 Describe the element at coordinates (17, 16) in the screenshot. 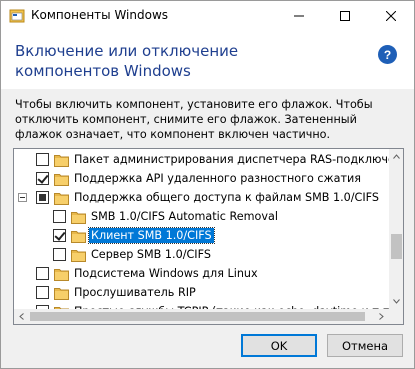

I see `windows-features-icon` at that location.